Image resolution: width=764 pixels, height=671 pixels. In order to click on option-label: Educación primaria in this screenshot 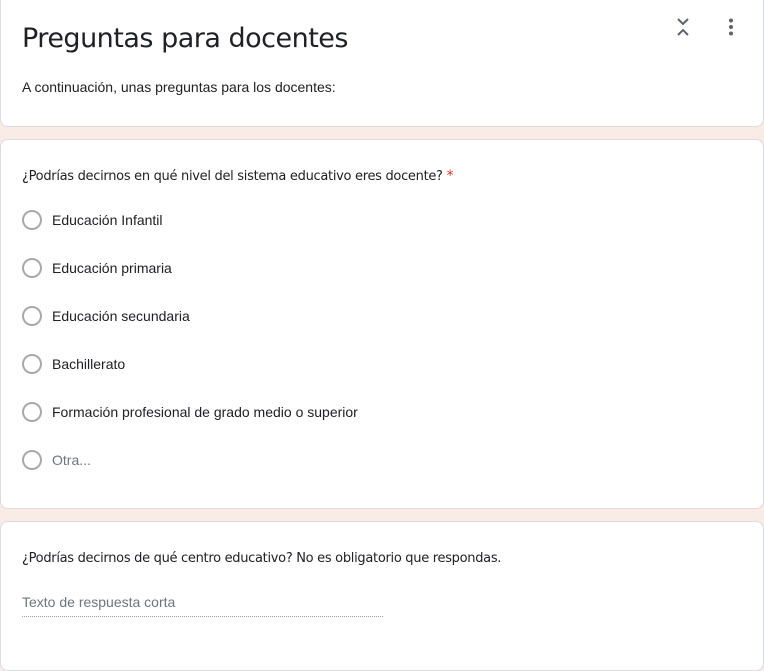, I will do `click(112, 268)`.